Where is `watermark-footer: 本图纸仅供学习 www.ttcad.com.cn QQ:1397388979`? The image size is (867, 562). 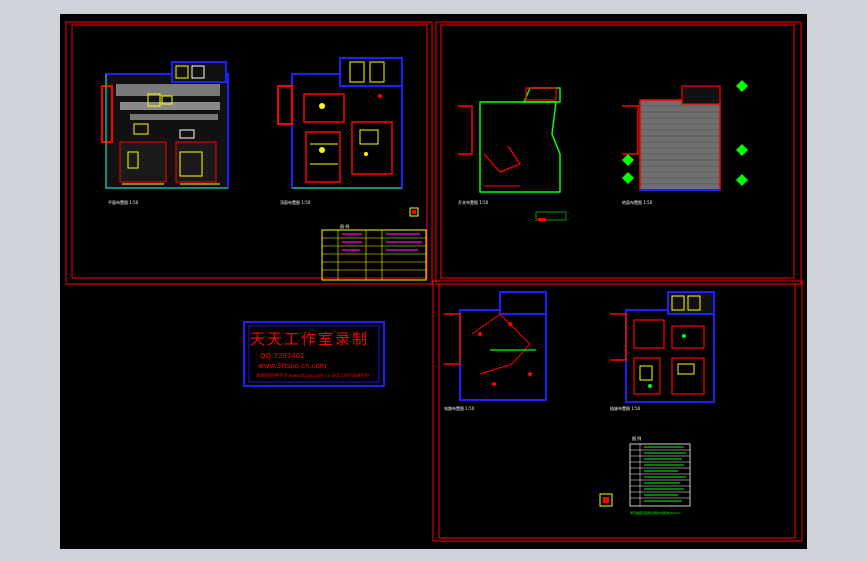 watermark-footer: 本图纸仅供学习 www.ttcad.com.cn QQ:1397388979 is located at coordinates (312, 375).